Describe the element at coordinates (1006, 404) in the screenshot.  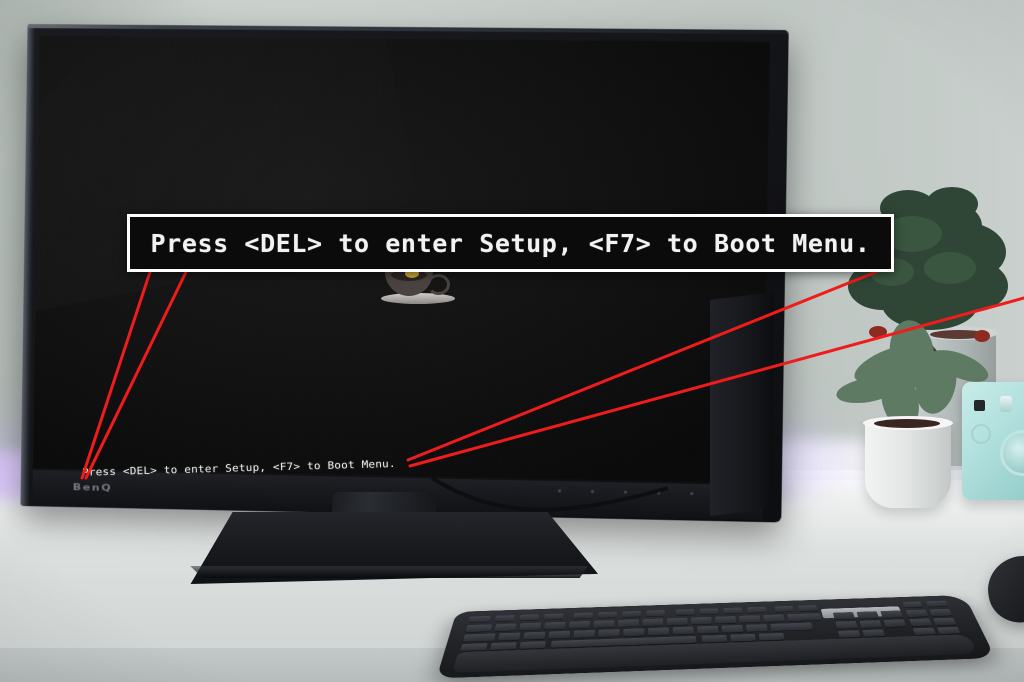
I see `camera-flash` at that location.